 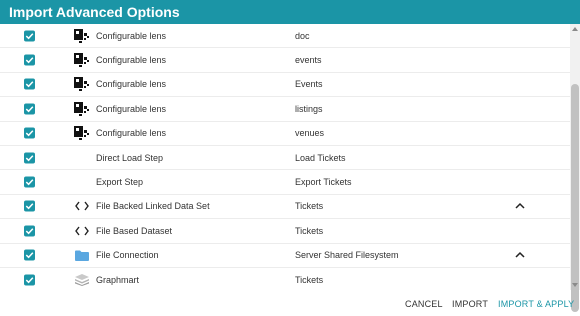 What do you see at coordinates (285, 85) in the screenshot?
I see `list-item: Configurable lens Events` at bounding box center [285, 85].